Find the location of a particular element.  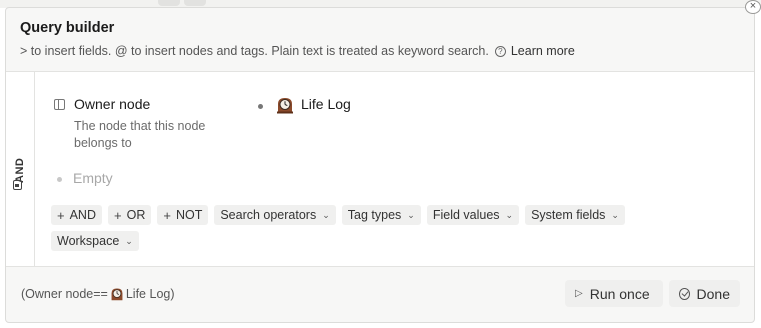

add-not-button: + NOT is located at coordinates (183, 215).